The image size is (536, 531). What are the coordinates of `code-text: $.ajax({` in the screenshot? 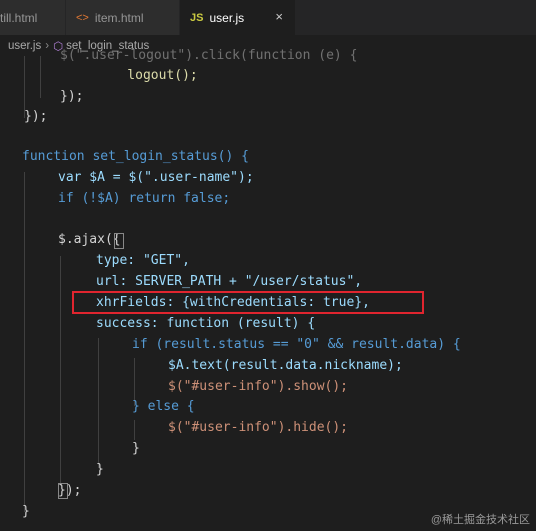 It's located at (89, 239).